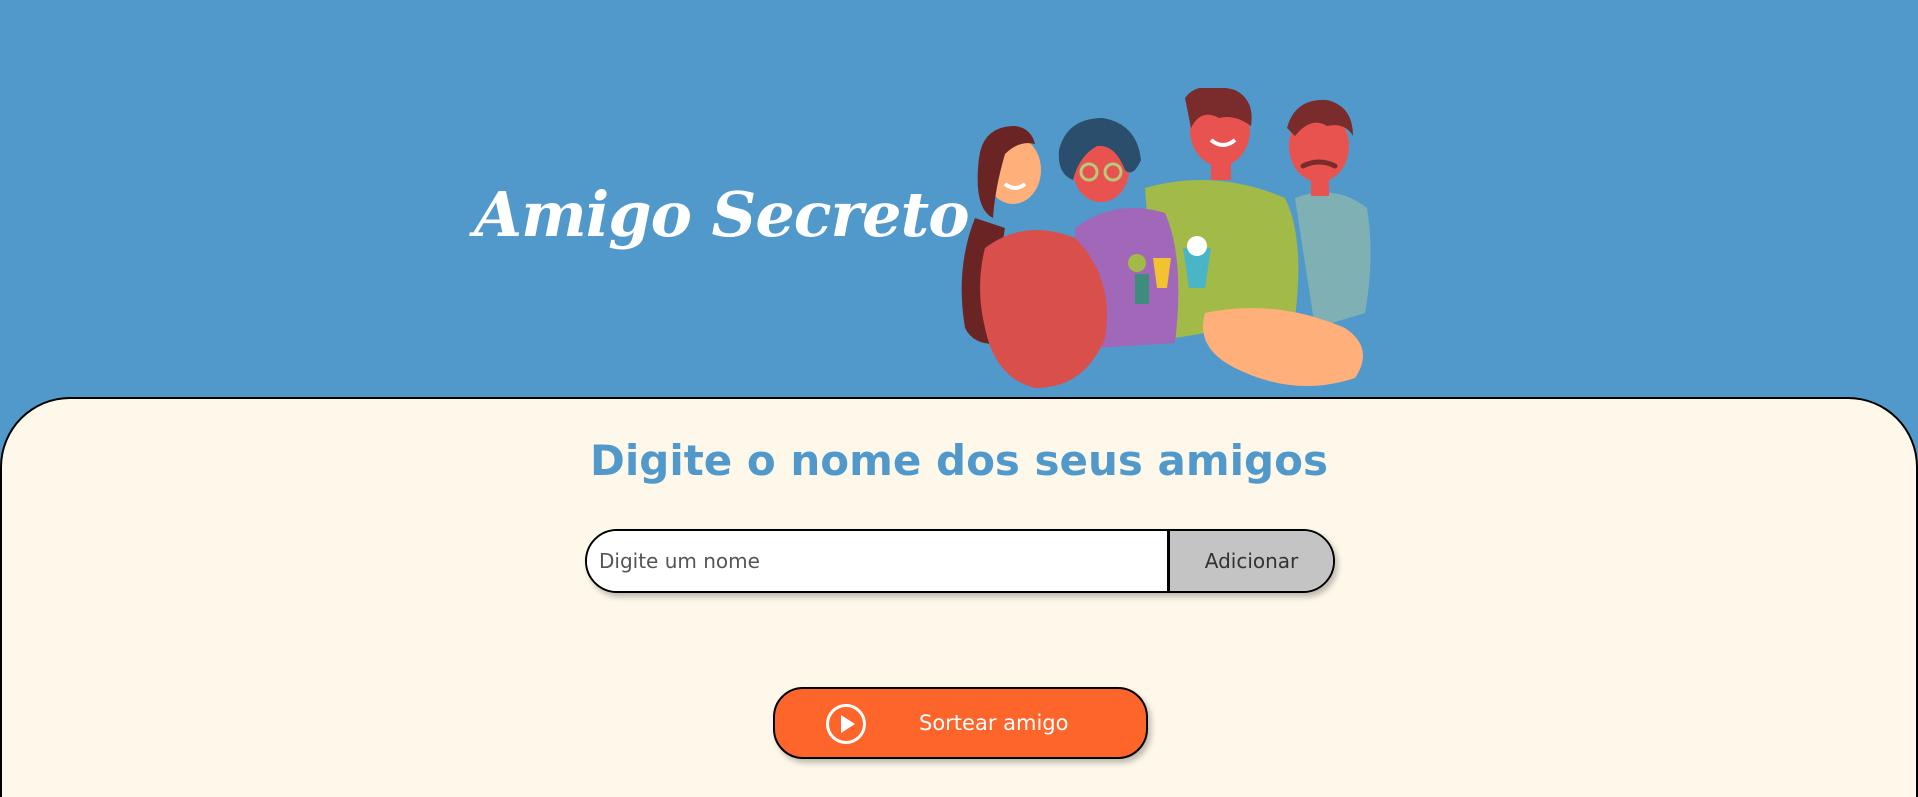 The image size is (1918, 797). What do you see at coordinates (994, 723) in the screenshot?
I see `draw-button-label: Sortear amigo` at bounding box center [994, 723].